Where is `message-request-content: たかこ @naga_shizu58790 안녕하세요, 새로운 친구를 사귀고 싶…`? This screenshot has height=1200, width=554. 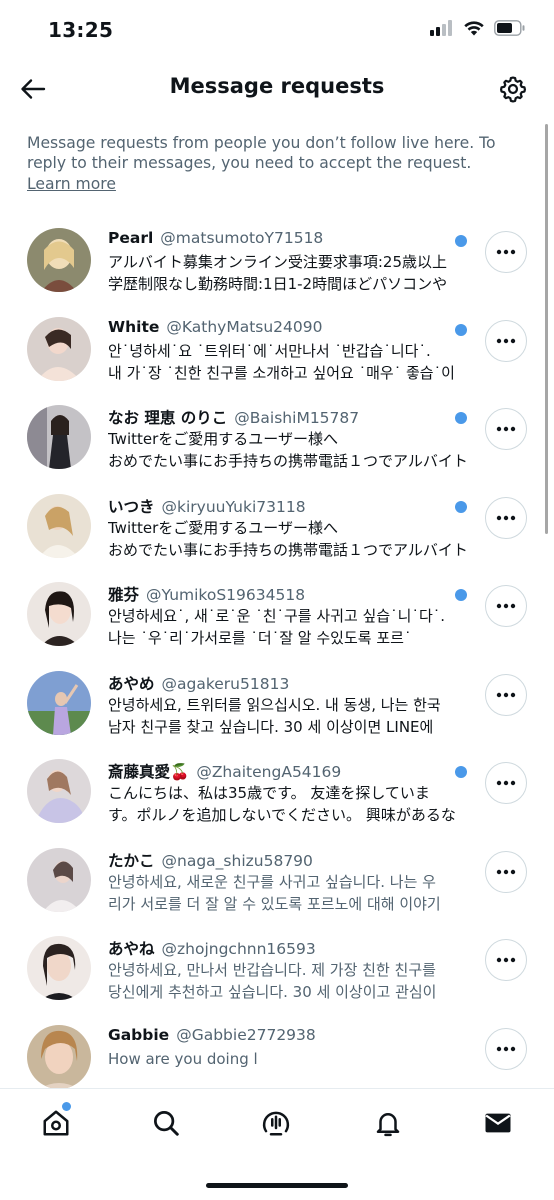
message-request-content: たかこ @naga_shizu58790 안녕하세요, 새로운 친구를 사귀고 싶… is located at coordinates (288, 882).